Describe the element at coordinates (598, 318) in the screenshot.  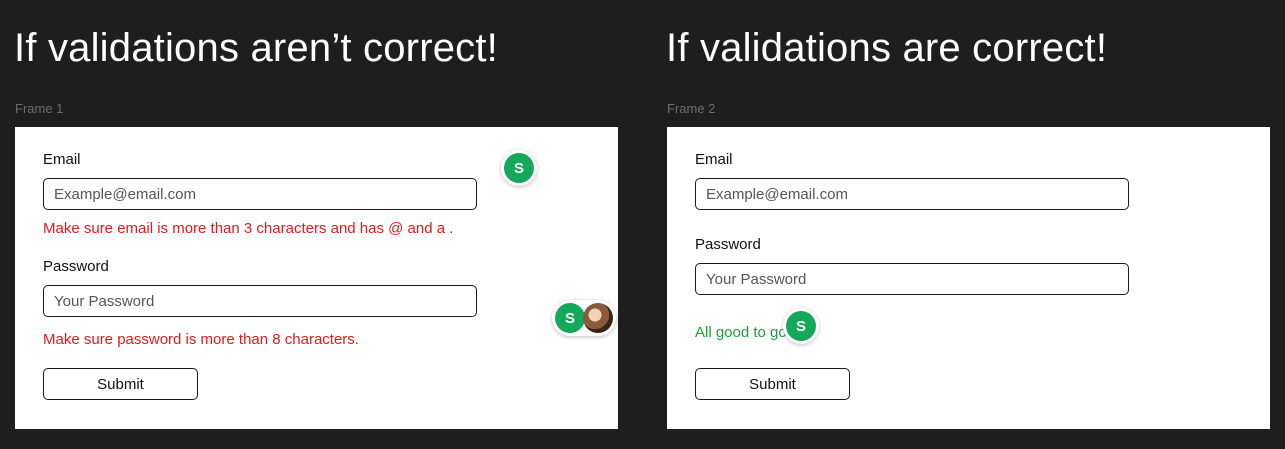
I see `avatar-photo` at that location.